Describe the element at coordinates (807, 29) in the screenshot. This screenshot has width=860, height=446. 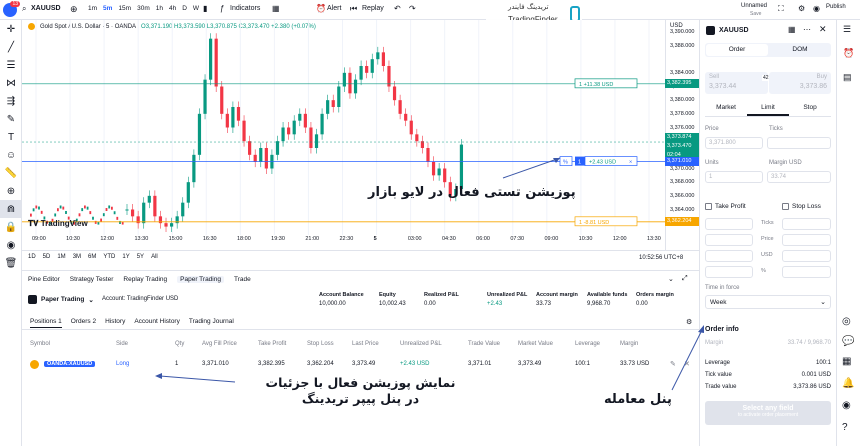
I see `more-icon: ⋯` at that location.